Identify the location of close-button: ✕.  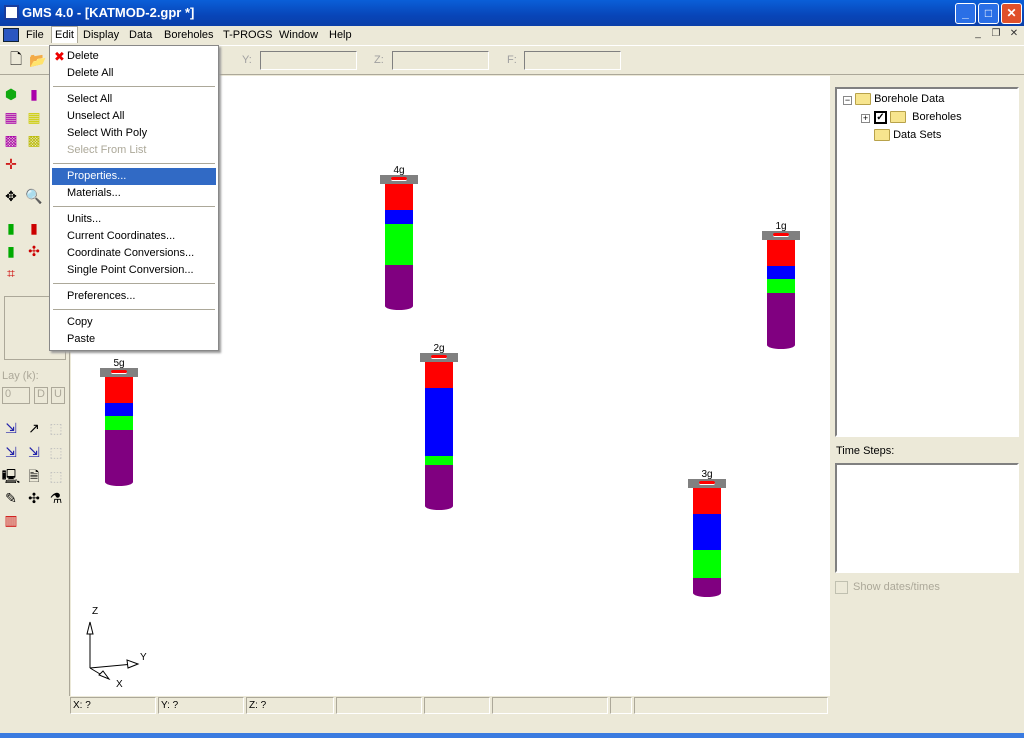
(1011, 13).